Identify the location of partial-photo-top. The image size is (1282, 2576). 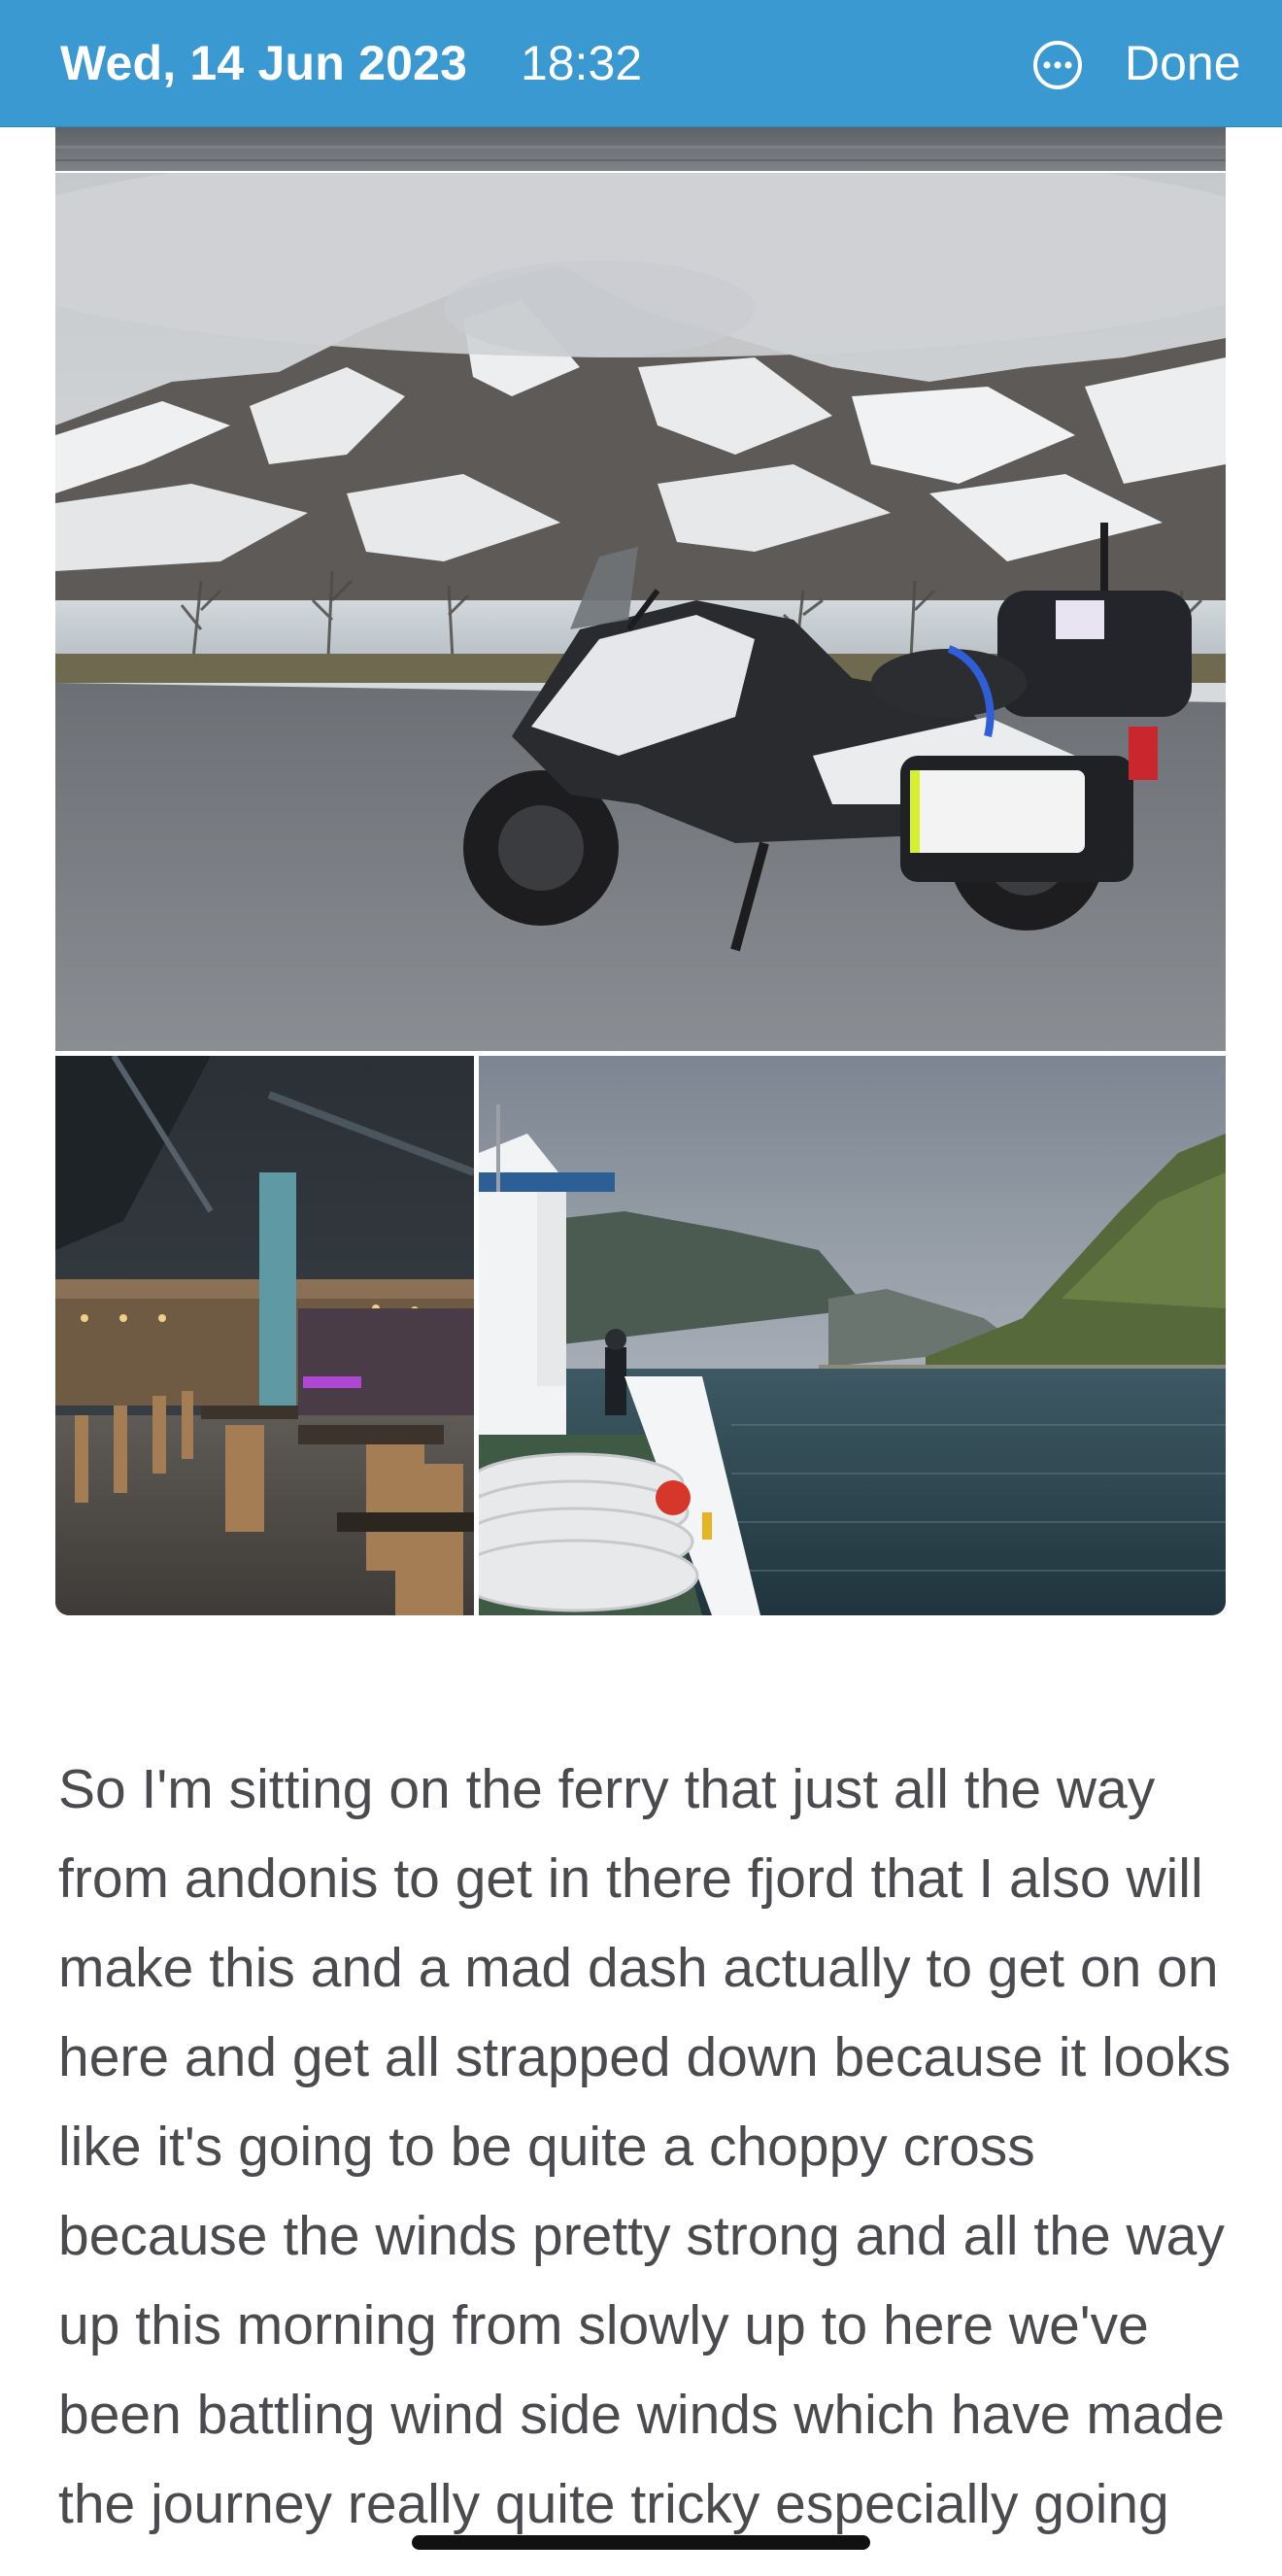
(640, 148).